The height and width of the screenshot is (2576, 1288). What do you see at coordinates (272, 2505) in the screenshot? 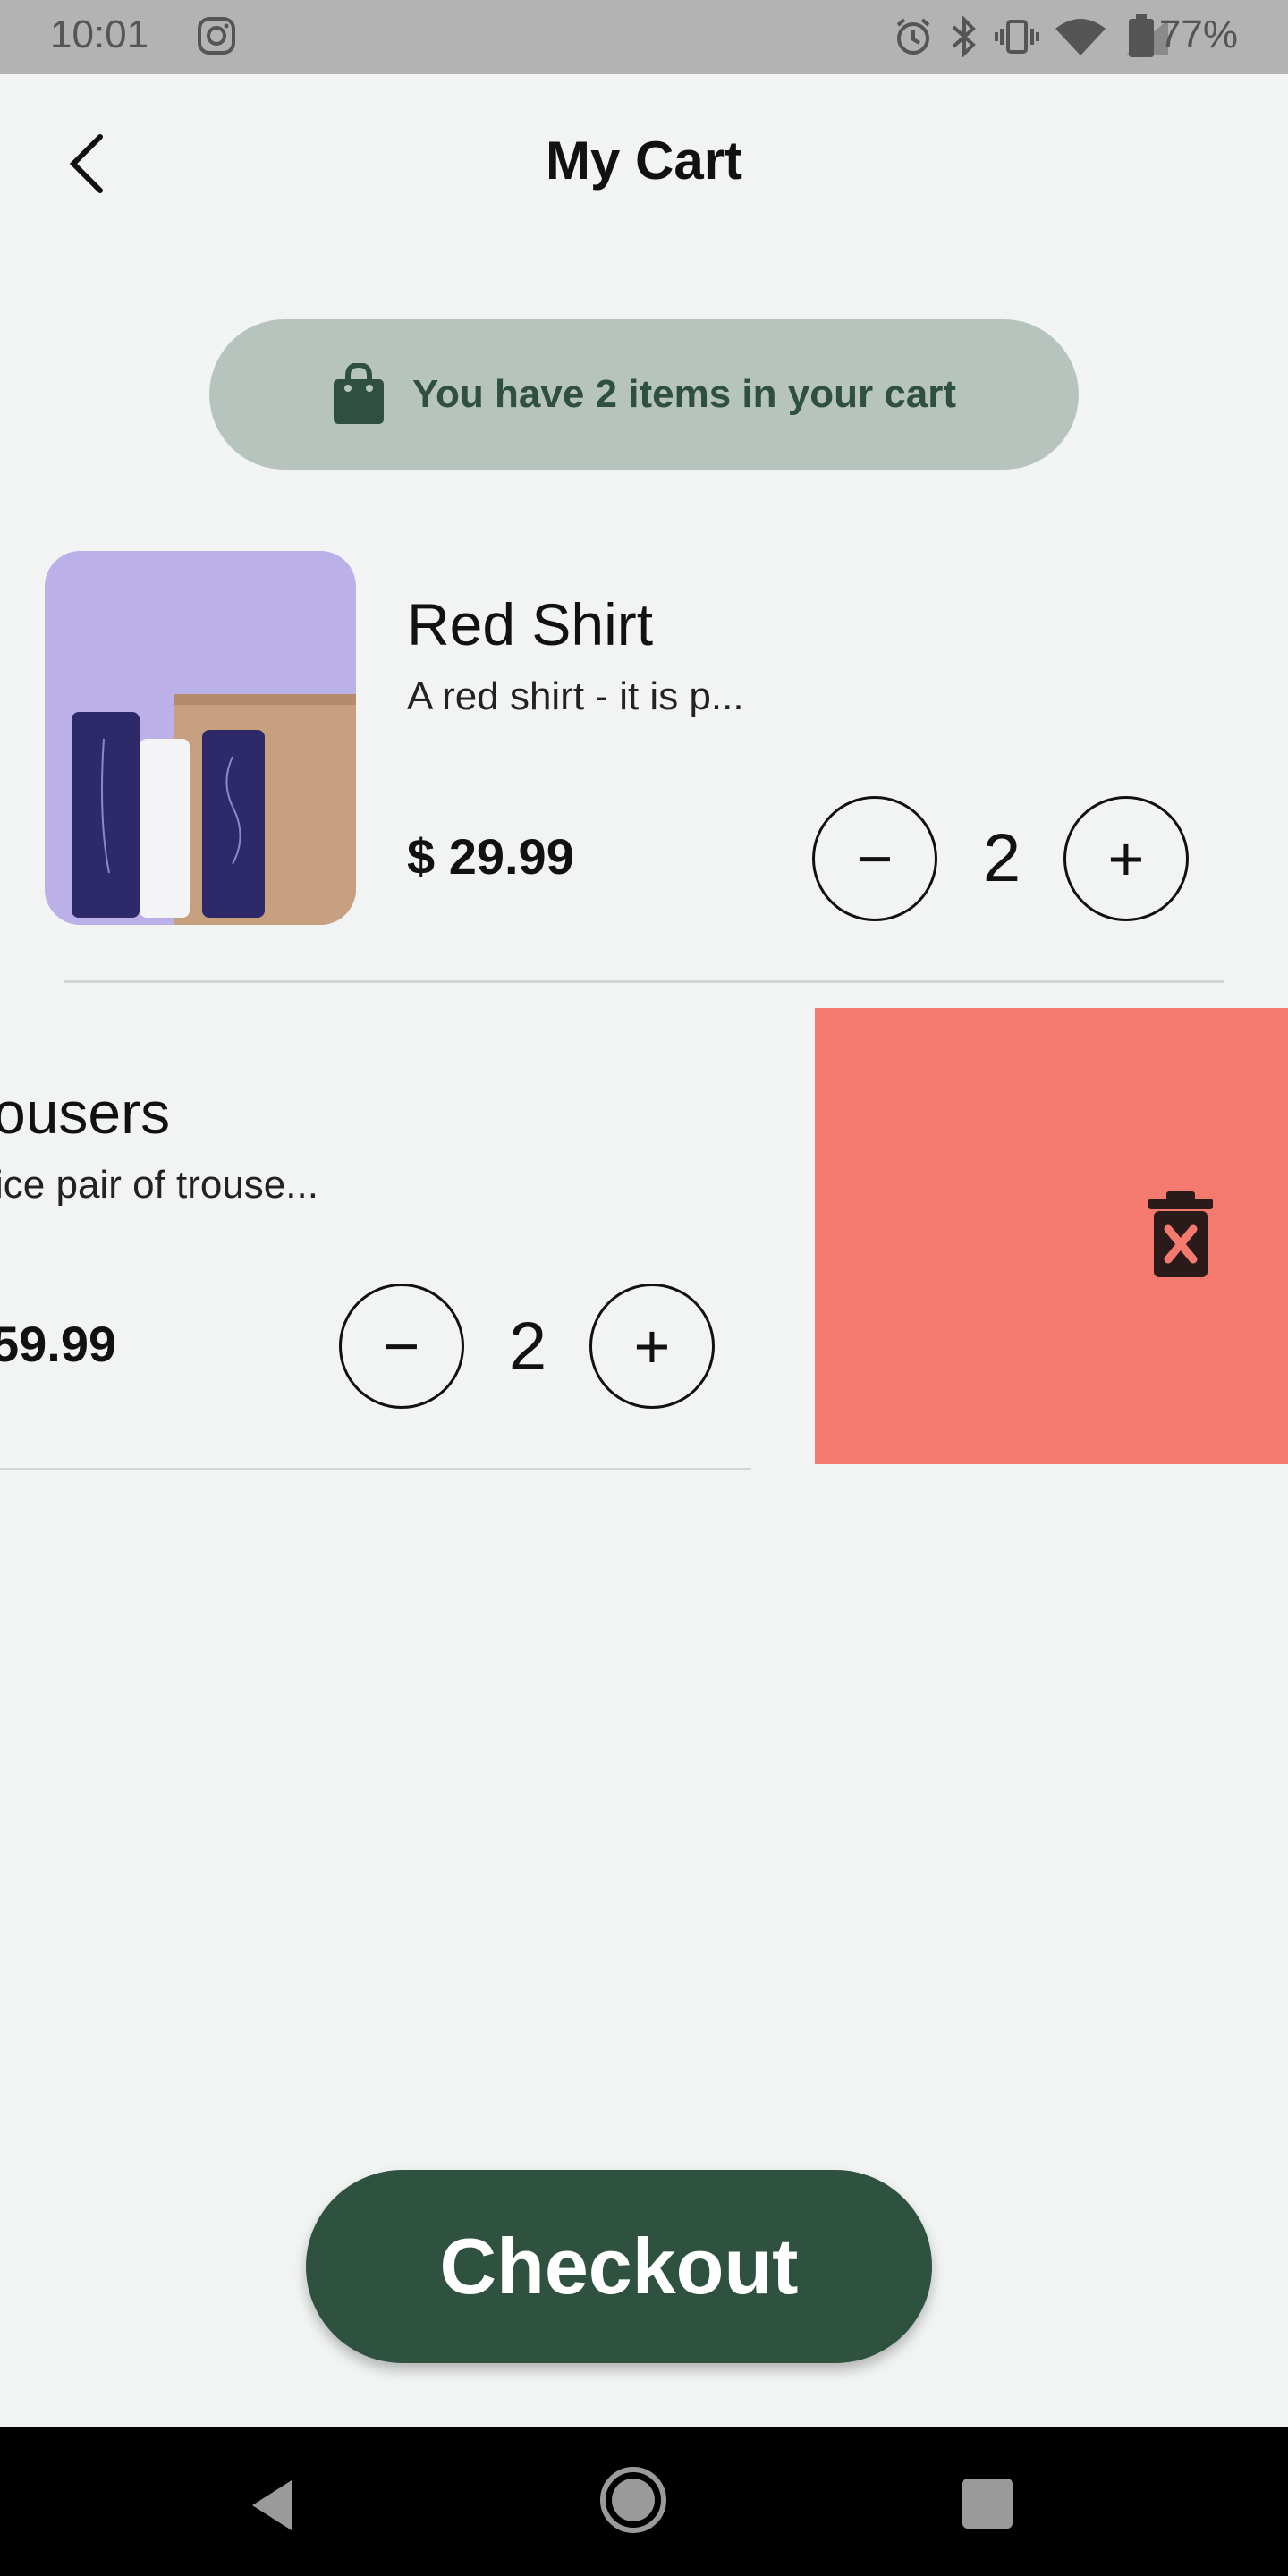
I see `nav-back-icon` at bounding box center [272, 2505].